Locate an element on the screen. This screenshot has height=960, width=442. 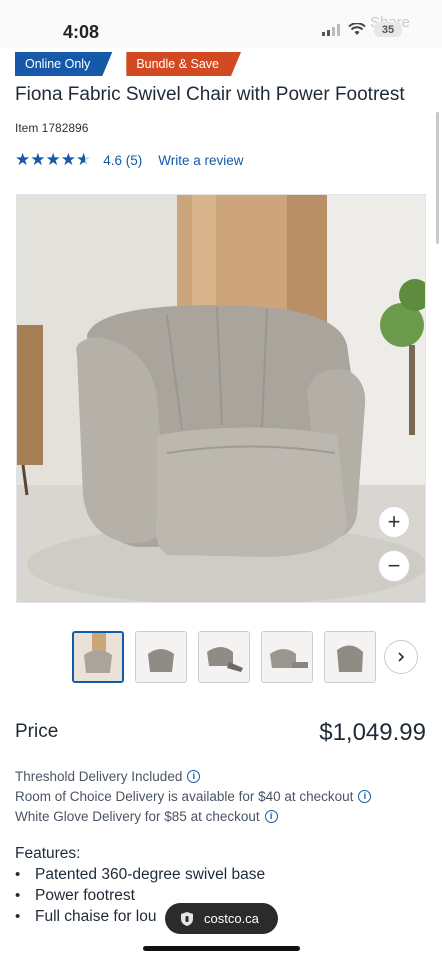
thumbnail-strip is located at coordinates (224, 657).